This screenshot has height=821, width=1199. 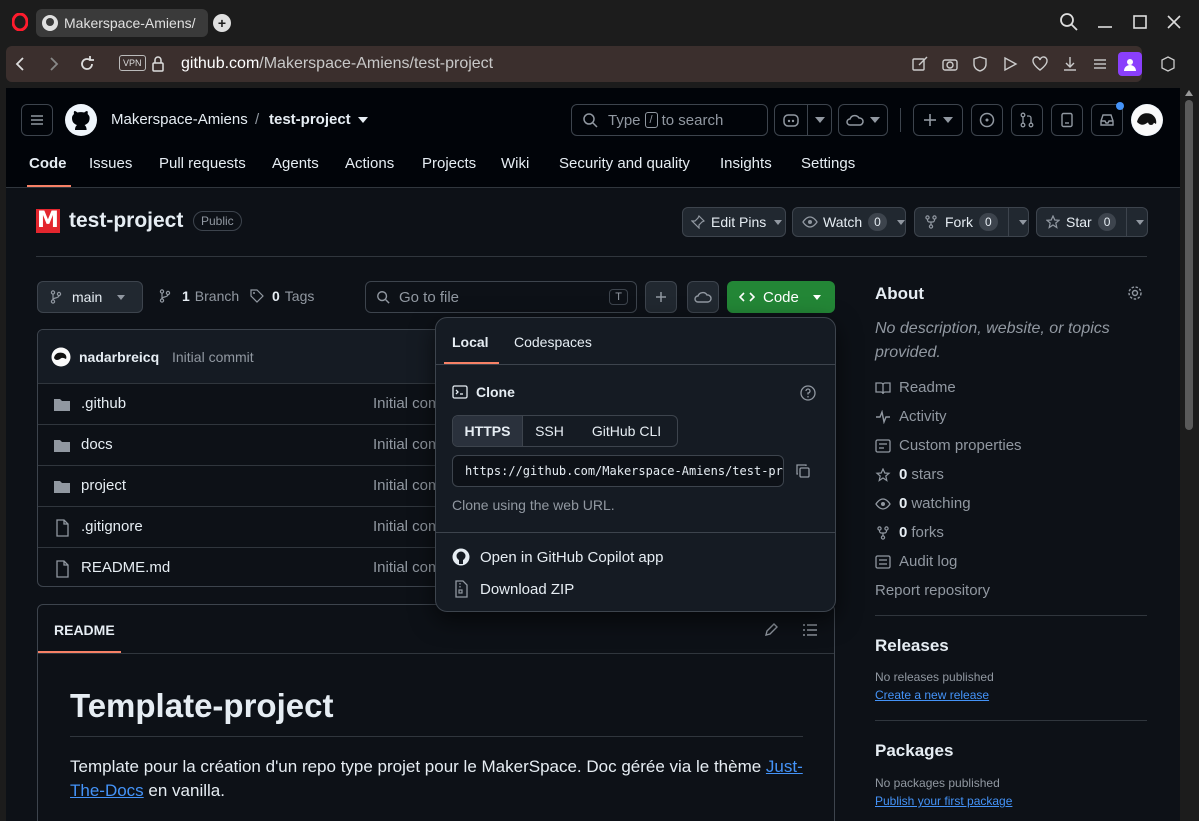 What do you see at coordinates (932, 695) in the screenshot?
I see `create-release-link: Create a new release` at bounding box center [932, 695].